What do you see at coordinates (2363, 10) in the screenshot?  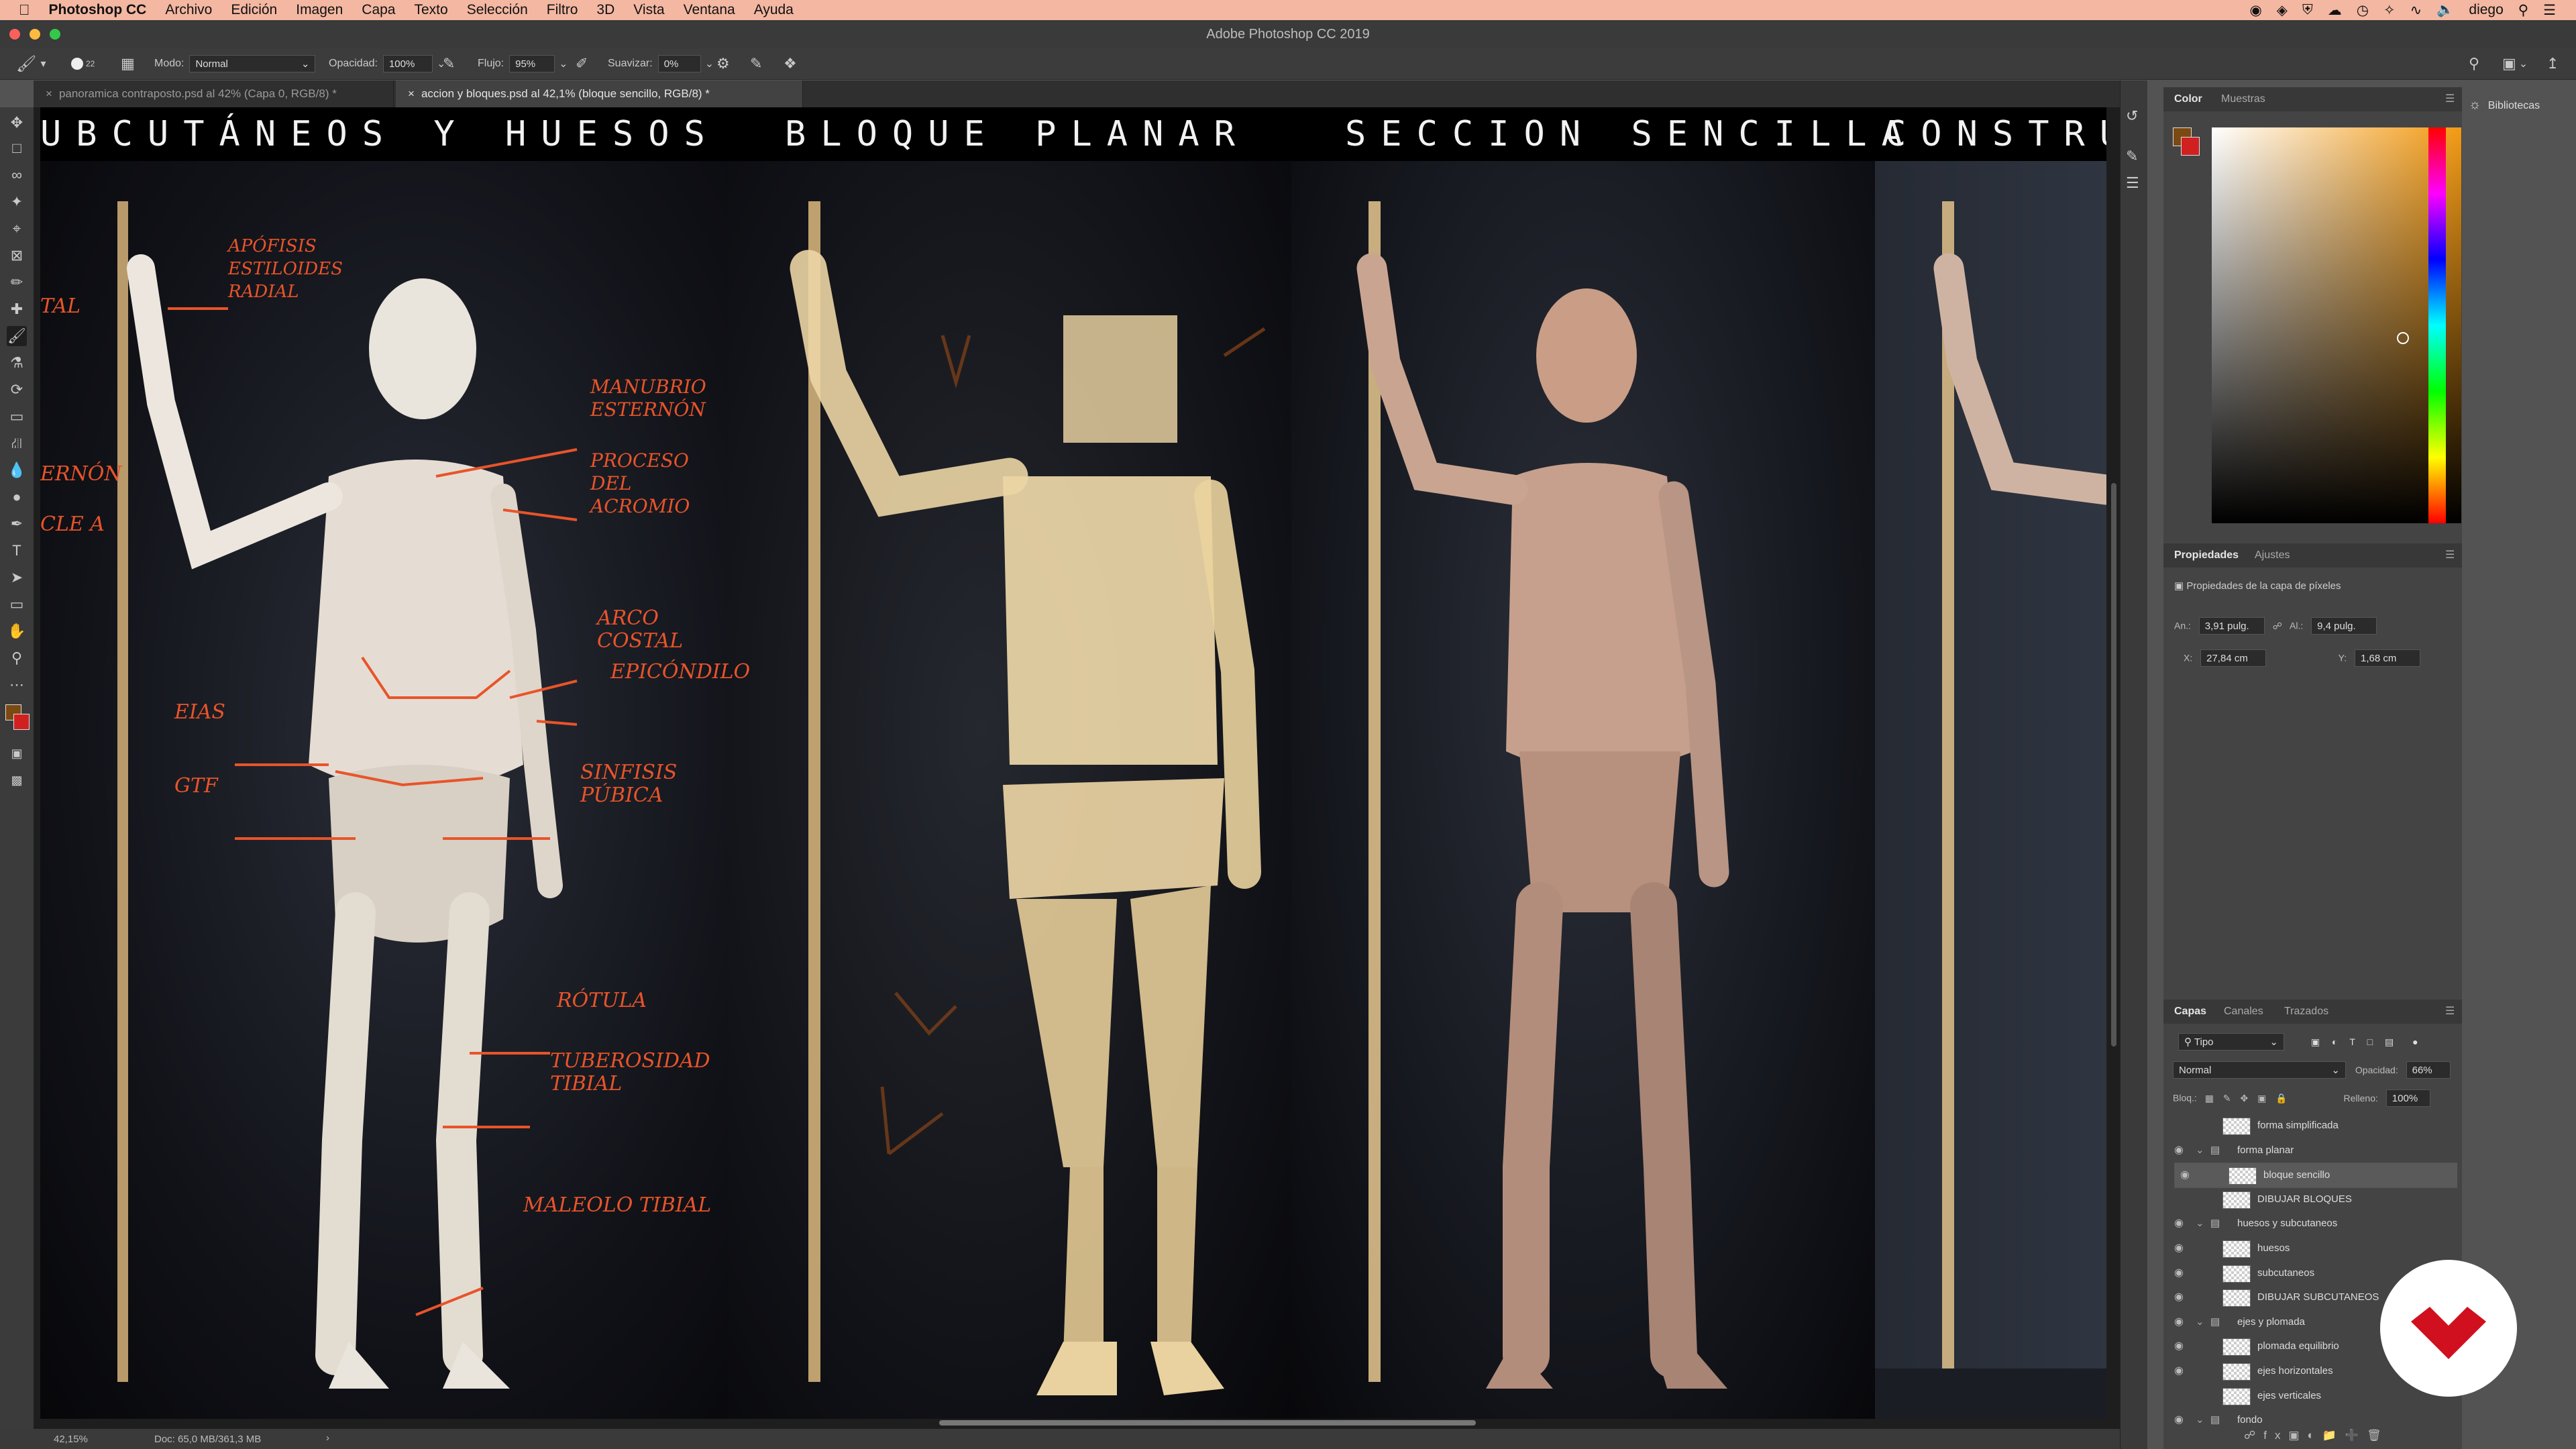 I see `timemachine-icon: ◷` at bounding box center [2363, 10].